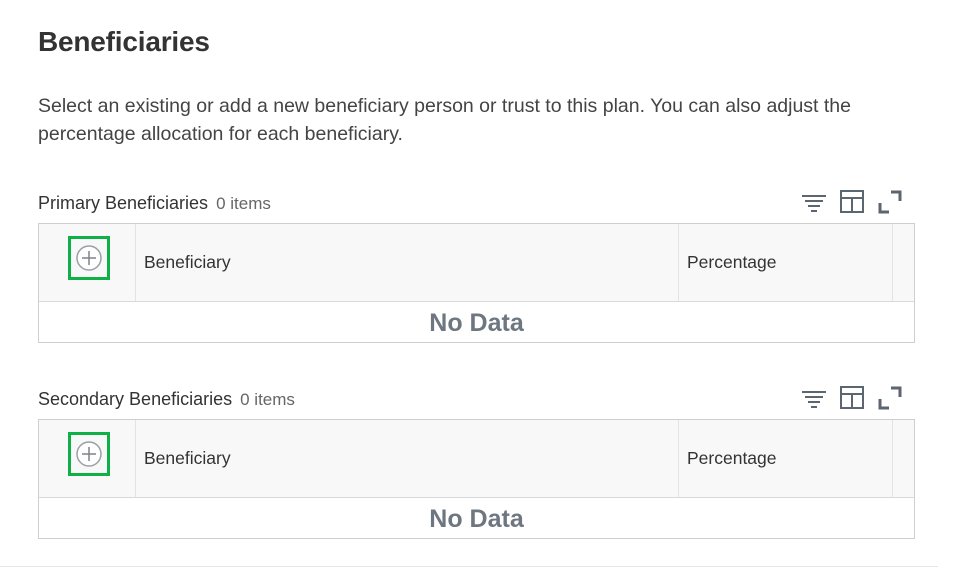 This screenshot has width=958, height=582. What do you see at coordinates (135, 399) in the screenshot?
I see `section-title-text: Secondary Beneficiaries` at bounding box center [135, 399].